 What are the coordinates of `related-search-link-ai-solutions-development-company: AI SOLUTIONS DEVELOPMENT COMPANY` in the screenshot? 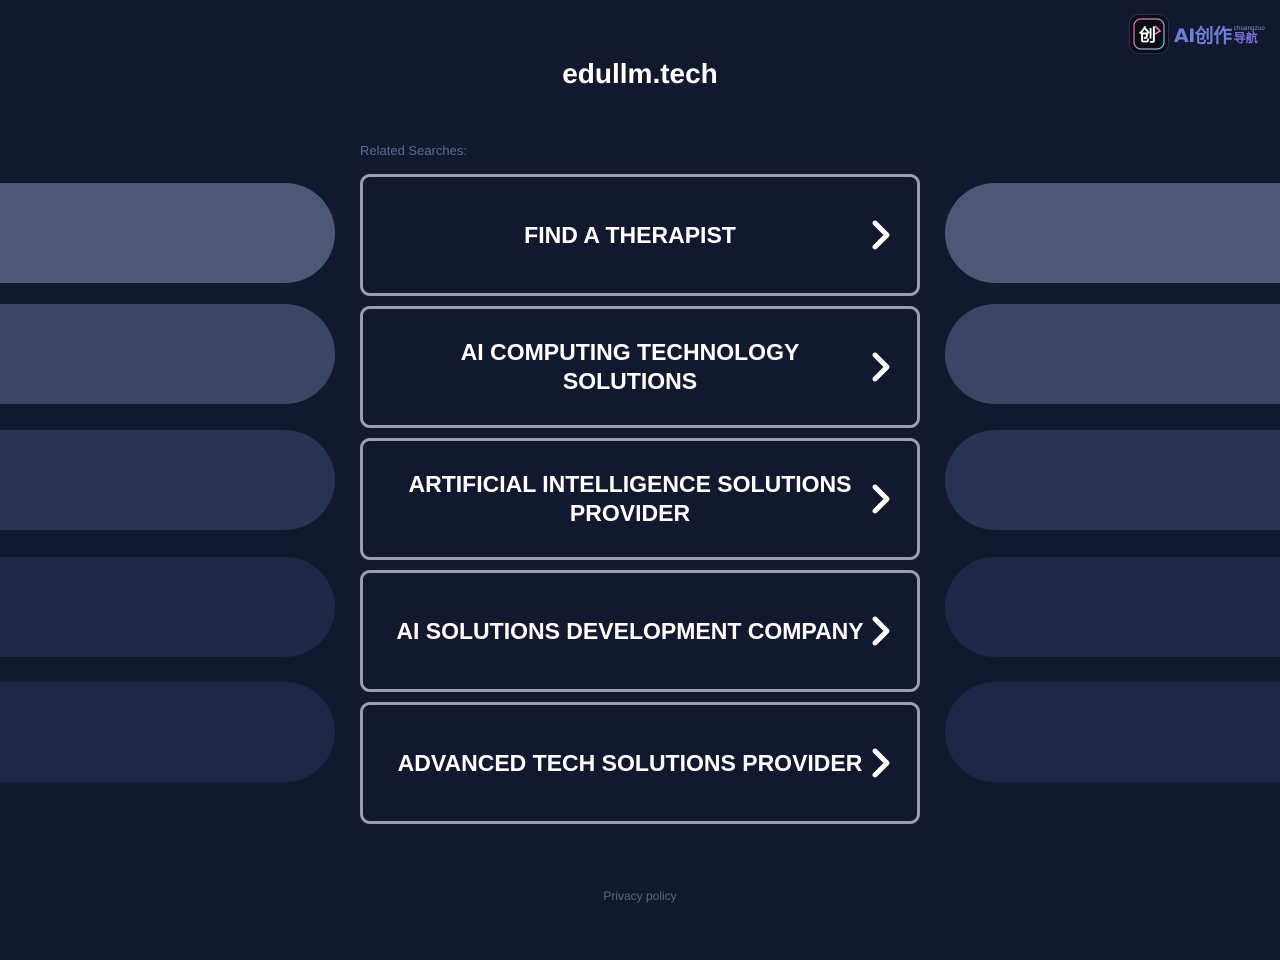 It's located at (640, 631).